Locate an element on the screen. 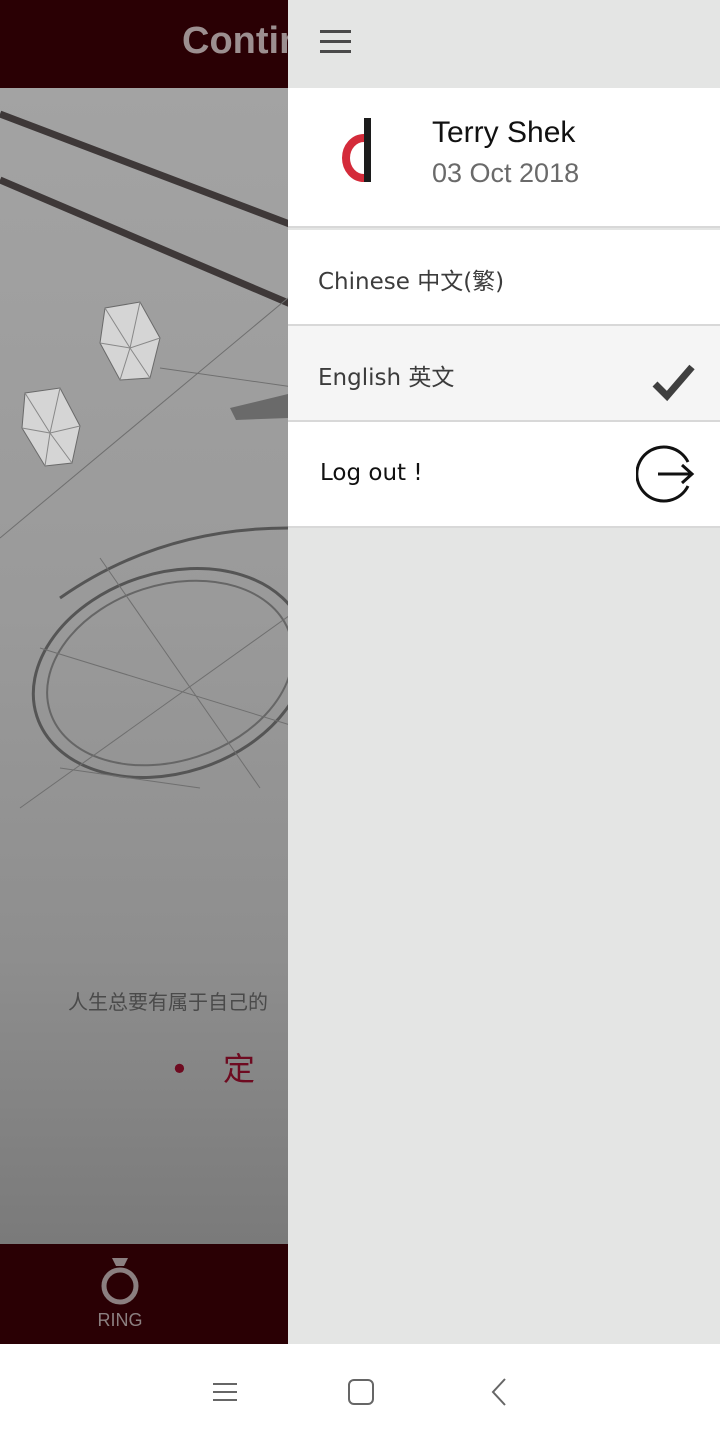  drawer-header is located at coordinates (504, 44).